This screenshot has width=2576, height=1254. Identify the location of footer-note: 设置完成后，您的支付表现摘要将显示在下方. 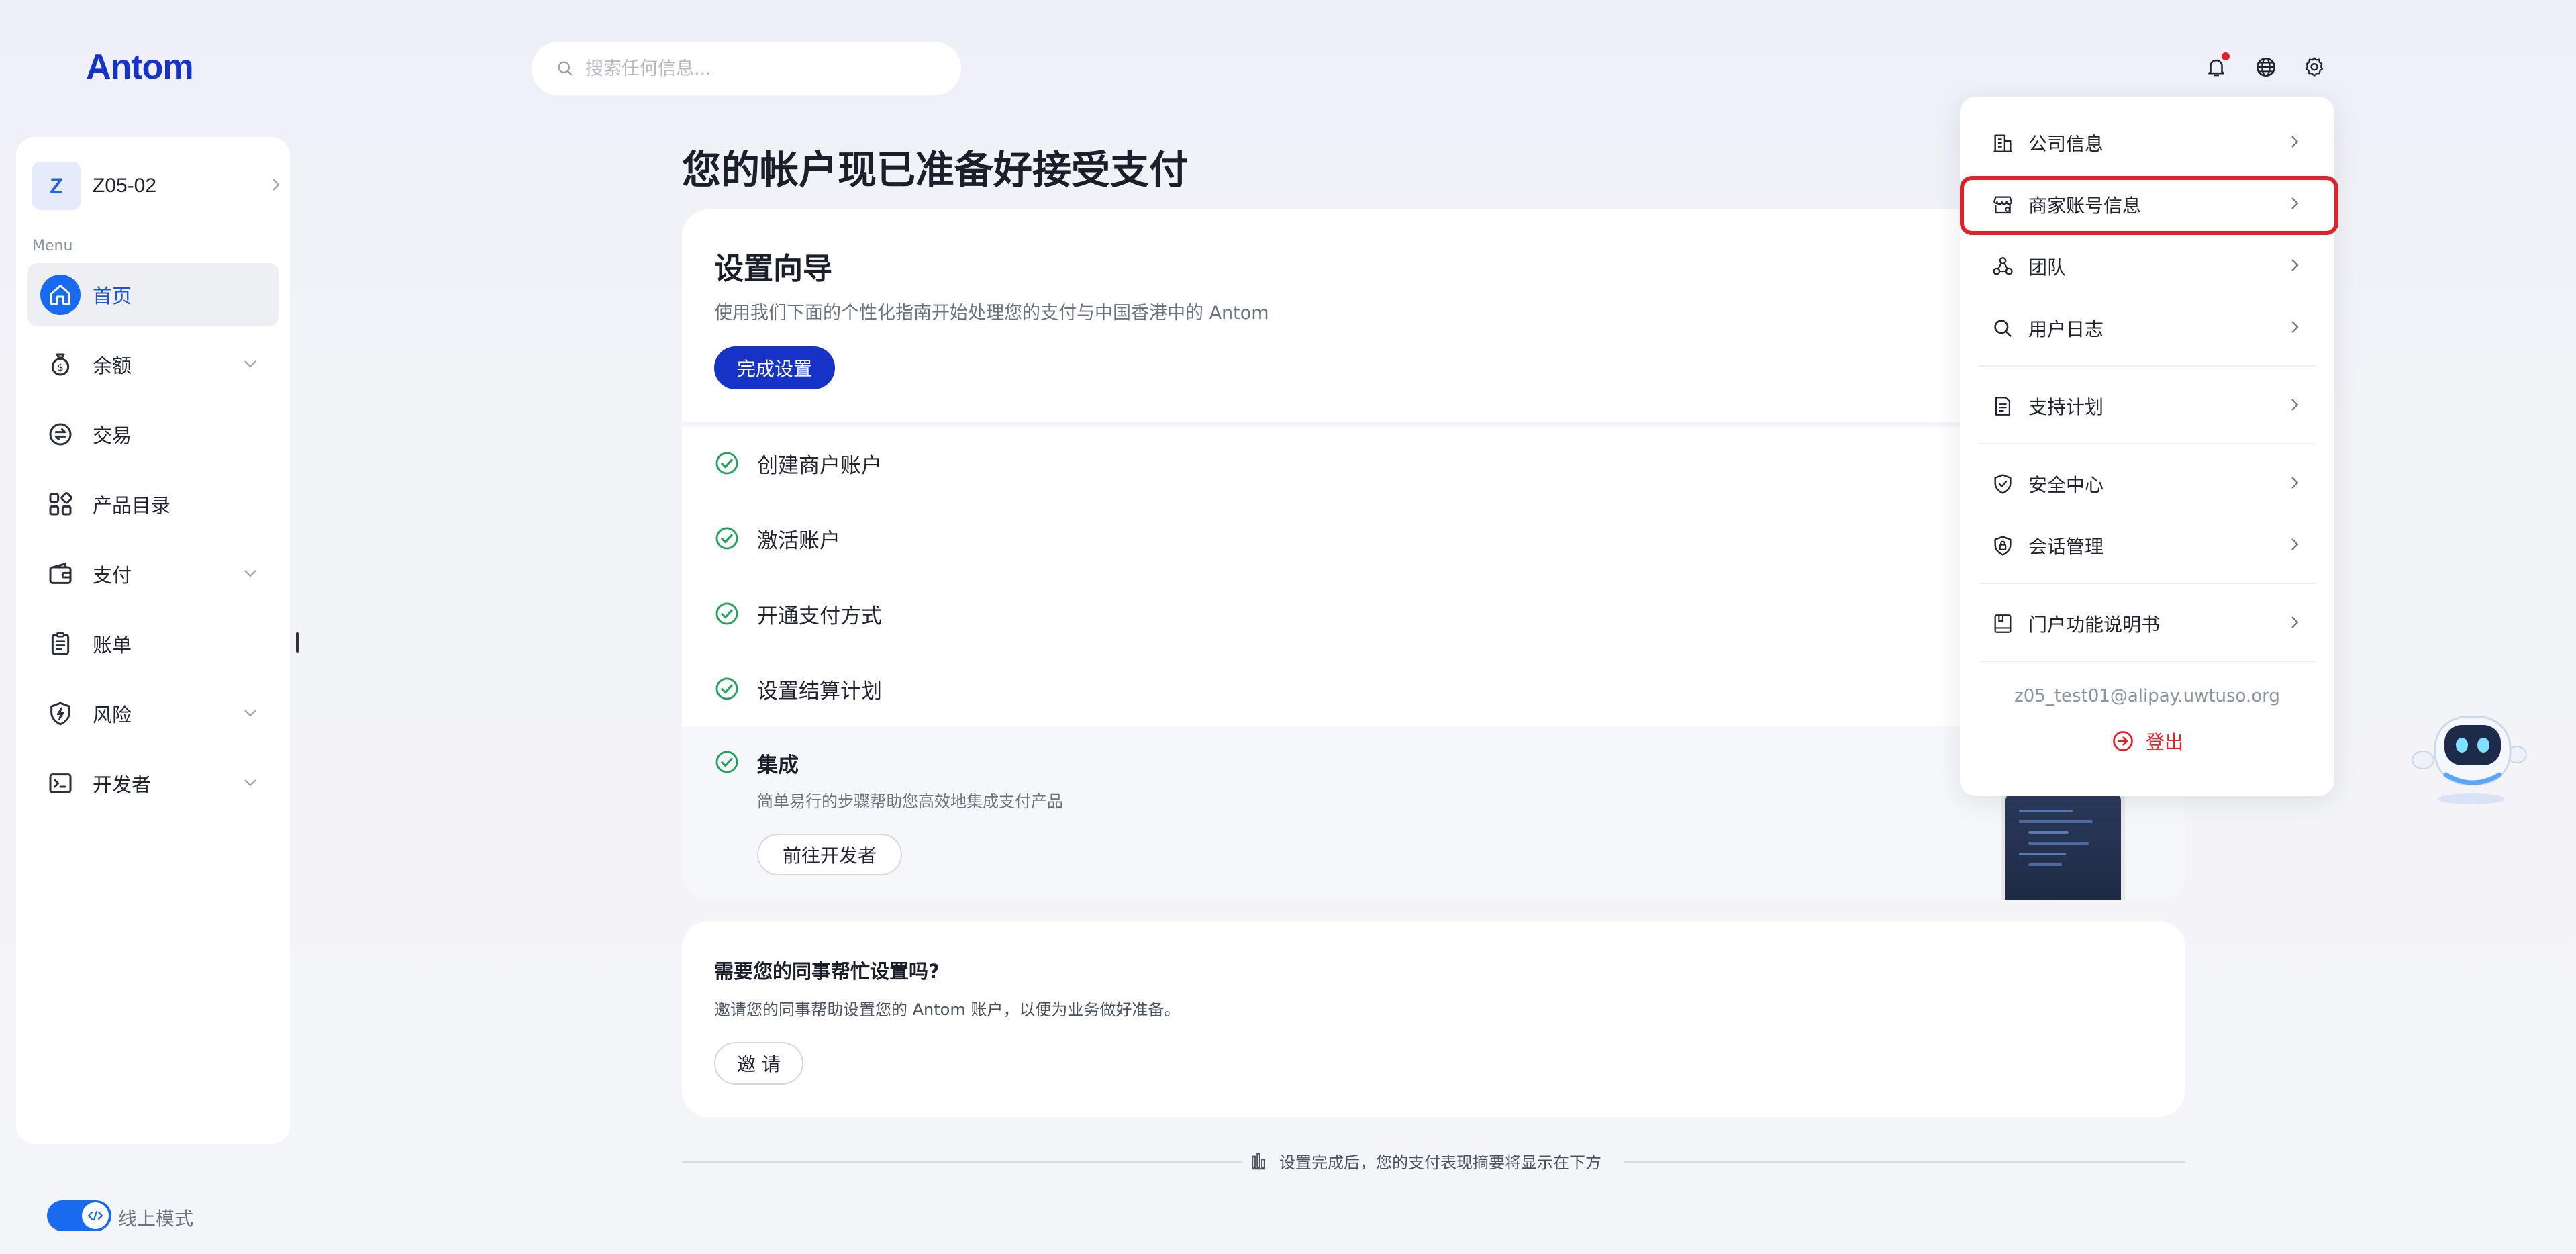
(1424, 1161).